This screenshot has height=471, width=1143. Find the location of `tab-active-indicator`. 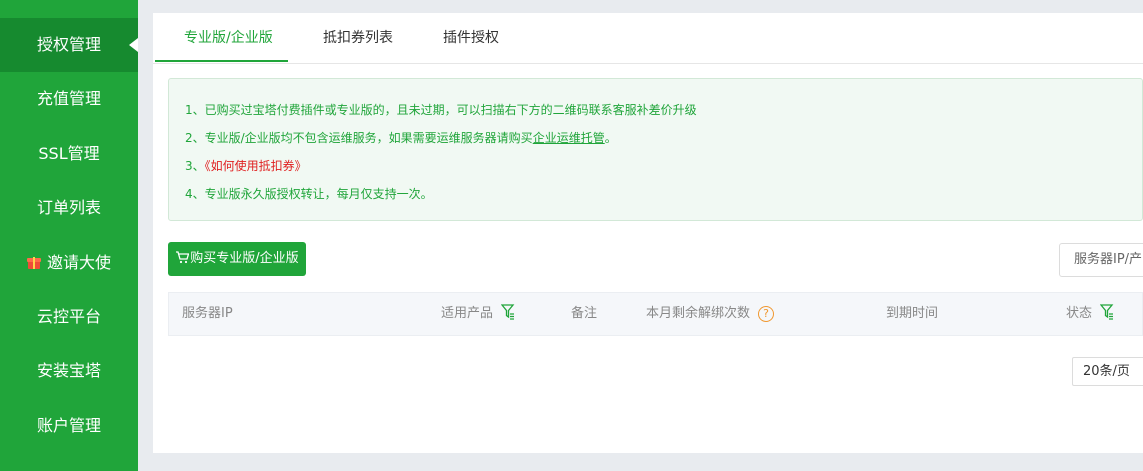

tab-active-indicator is located at coordinates (221, 61).